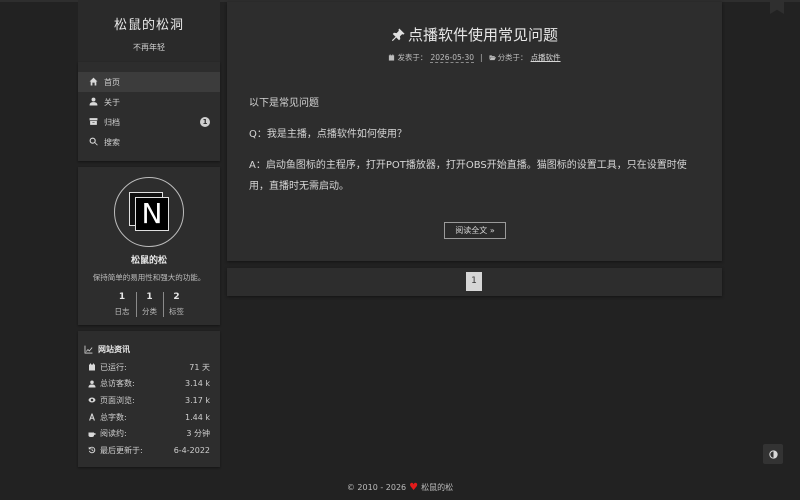 Image resolution: width=800 pixels, height=500 pixels. Describe the element at coordinates (113, 367) in the screenshot. I see `info-label: 已运行:` at that location.